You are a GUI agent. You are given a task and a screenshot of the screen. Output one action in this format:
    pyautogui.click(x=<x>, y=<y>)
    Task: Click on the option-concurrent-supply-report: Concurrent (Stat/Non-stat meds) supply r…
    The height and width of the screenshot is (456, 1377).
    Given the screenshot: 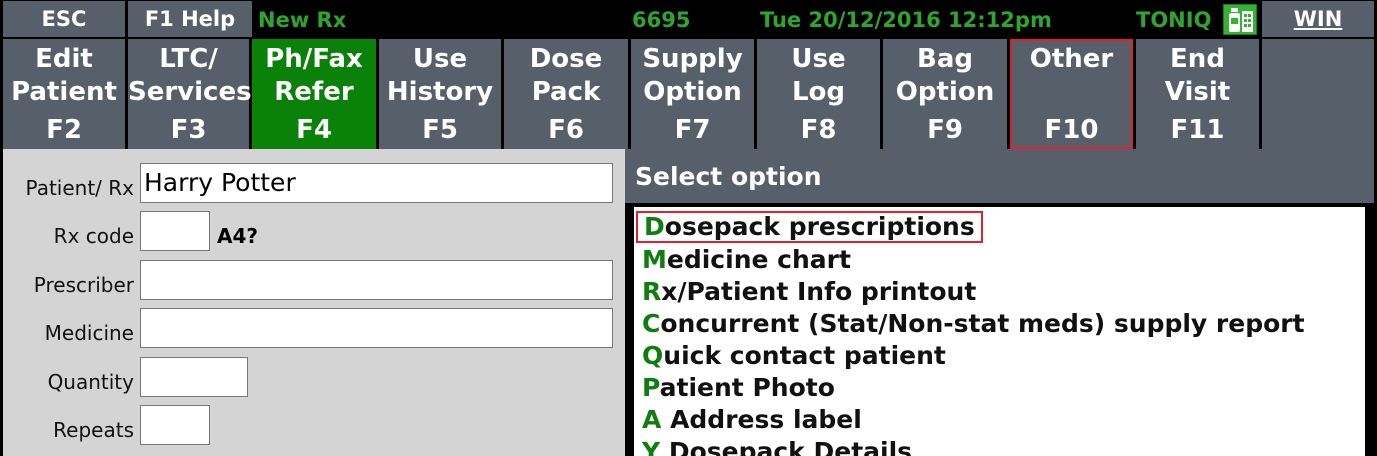 What is the action you would take?
    pyautogui.click(x=973, y=324)
    